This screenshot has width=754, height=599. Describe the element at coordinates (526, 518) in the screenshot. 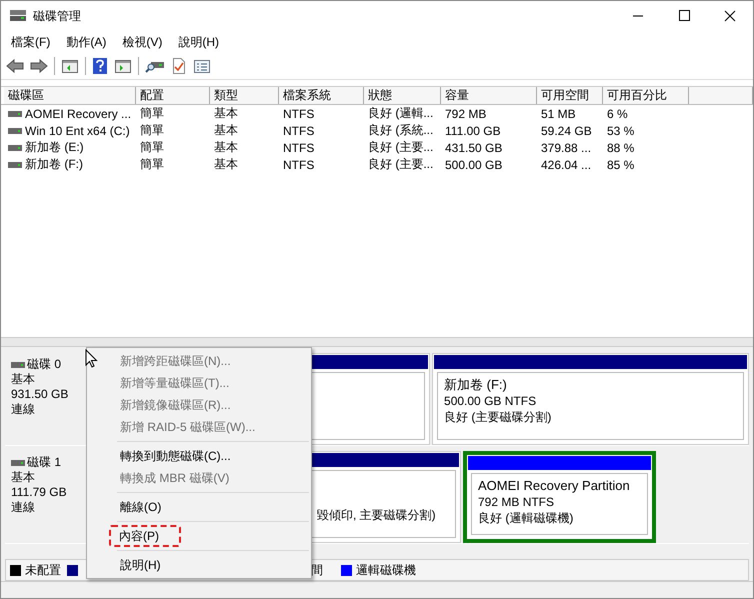

I see `partition-text: 良好 (邏輯磁碟機)` at that location.